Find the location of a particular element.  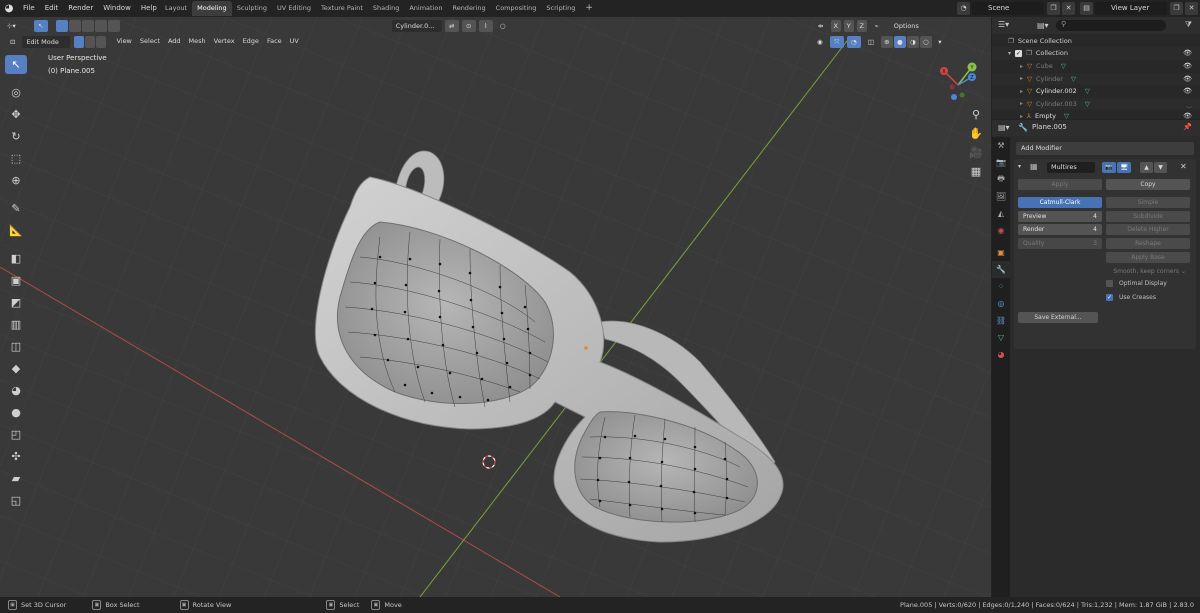

menu-select: Select is located at coordinates (150, 41).